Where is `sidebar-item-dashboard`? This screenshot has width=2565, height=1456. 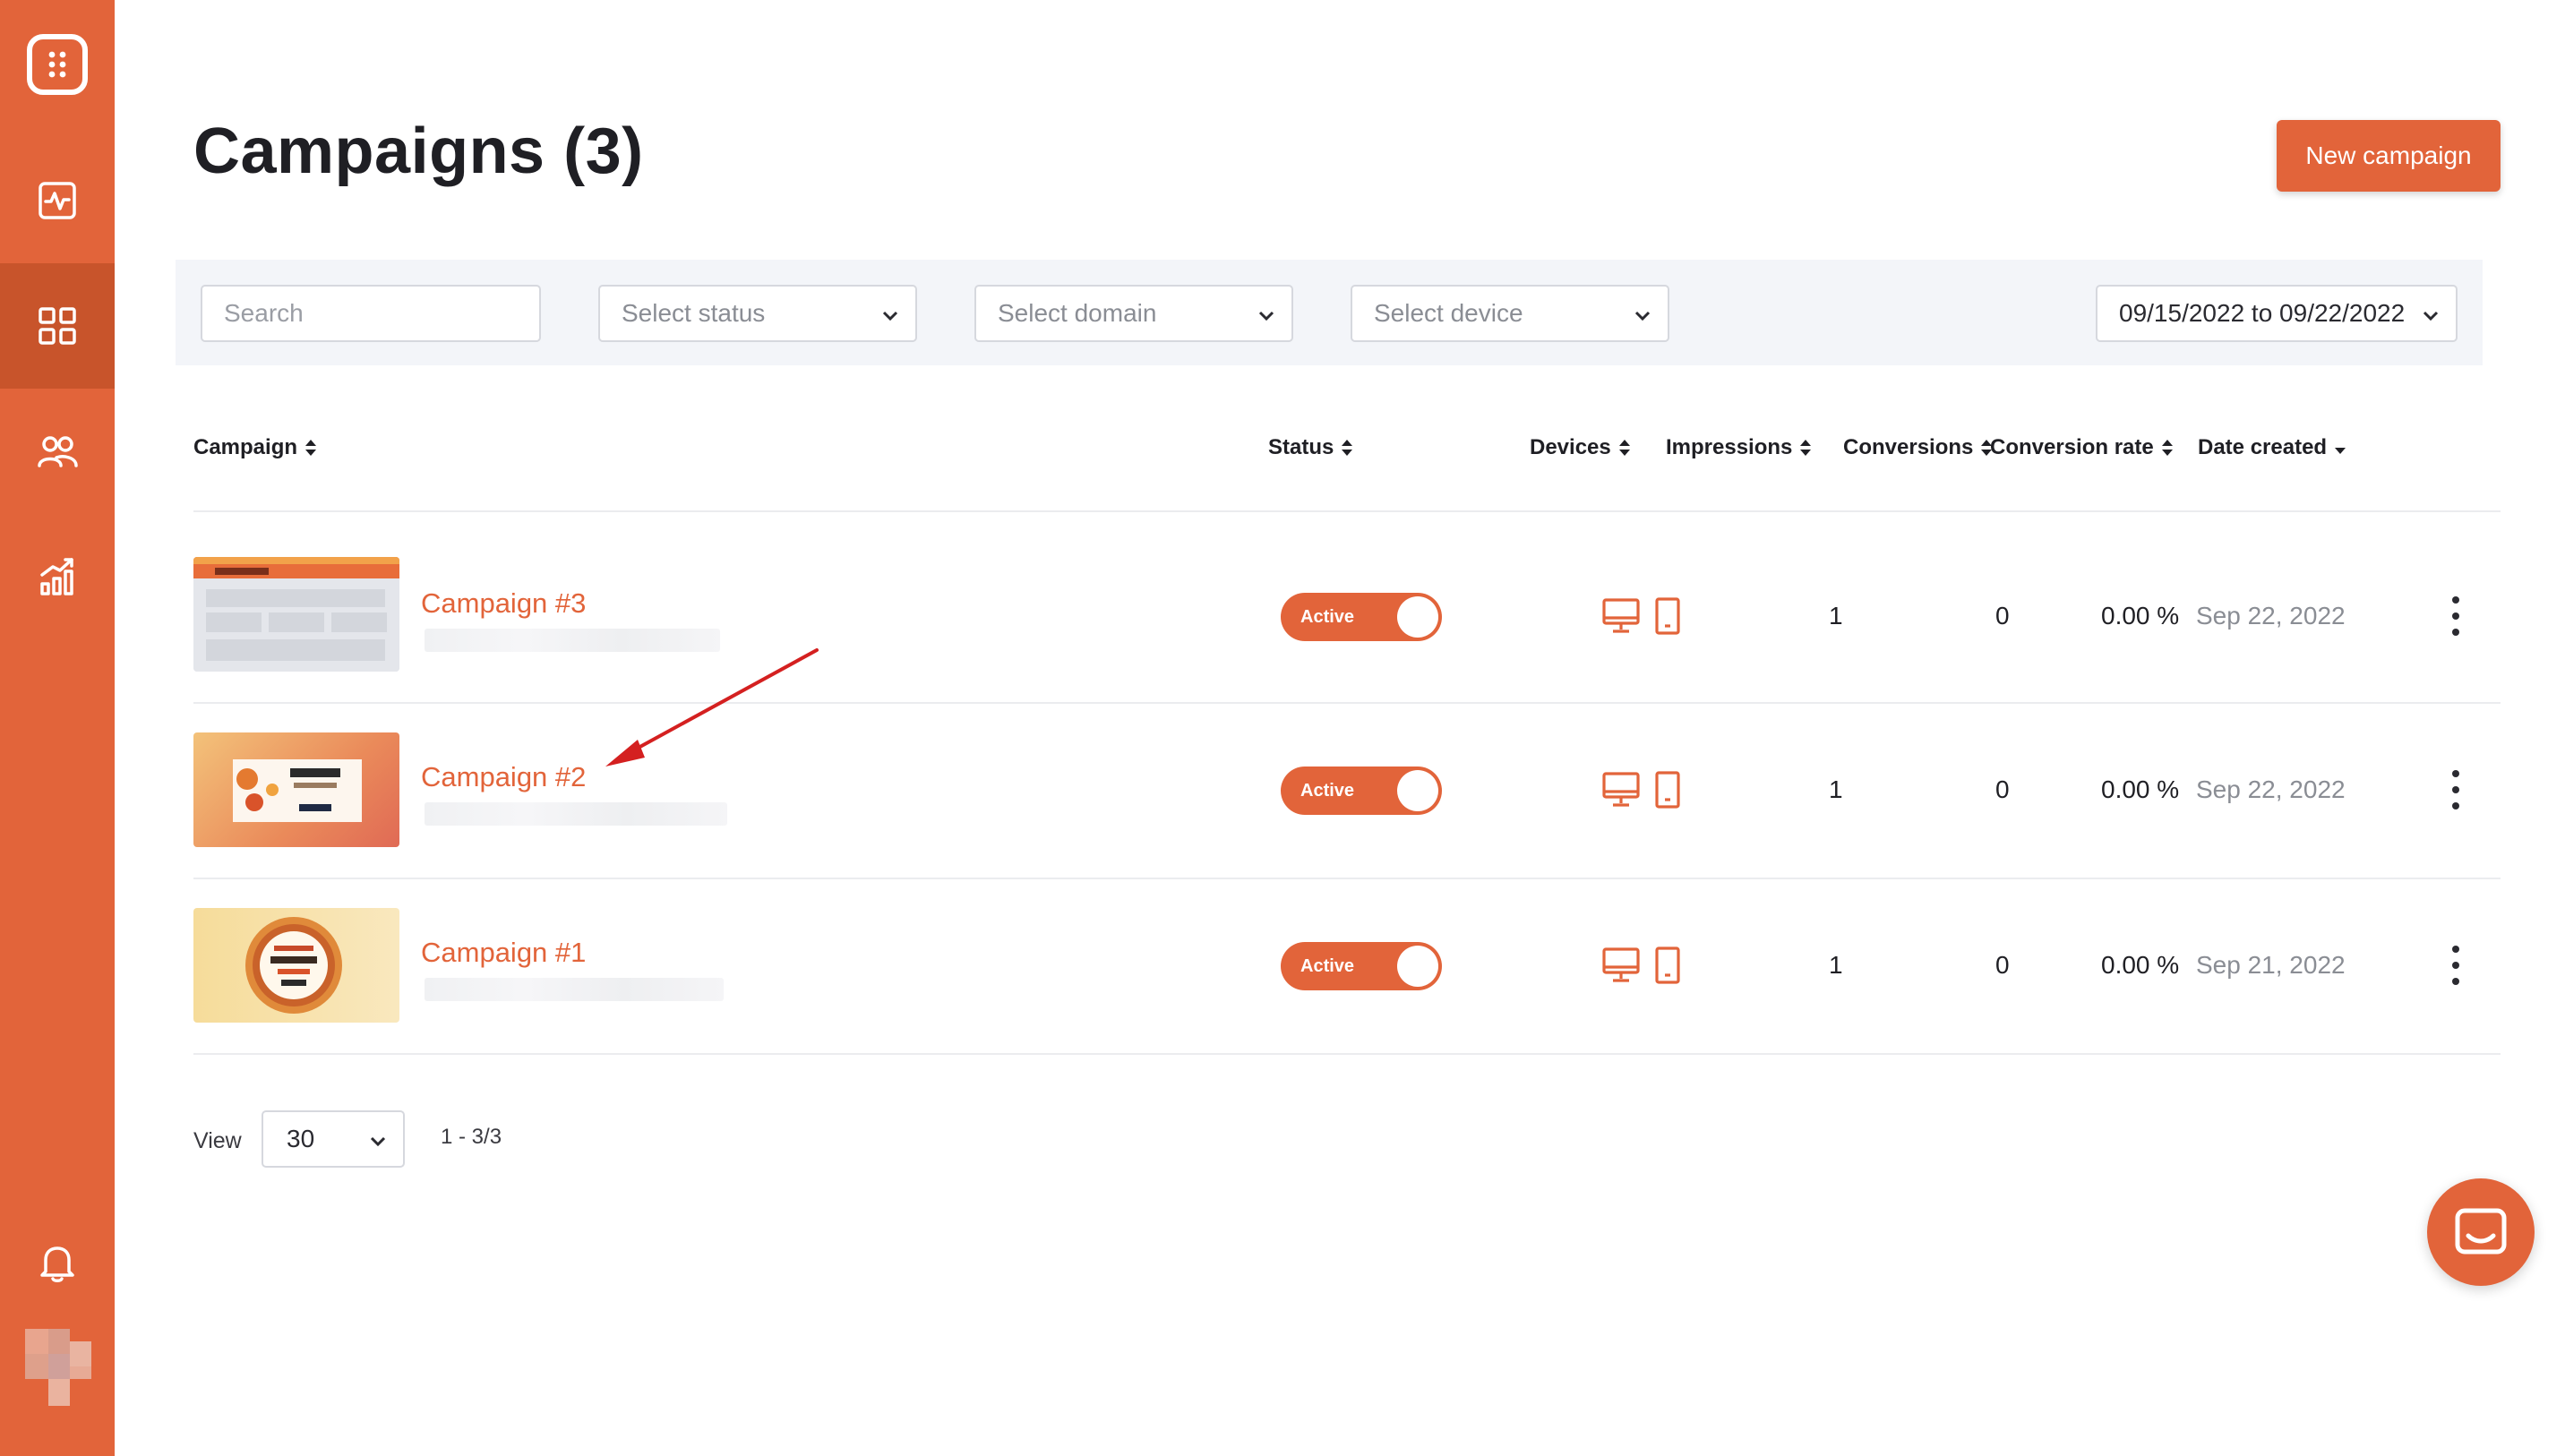
sidebar-item-dashboard is located at coordinates (57, 200).